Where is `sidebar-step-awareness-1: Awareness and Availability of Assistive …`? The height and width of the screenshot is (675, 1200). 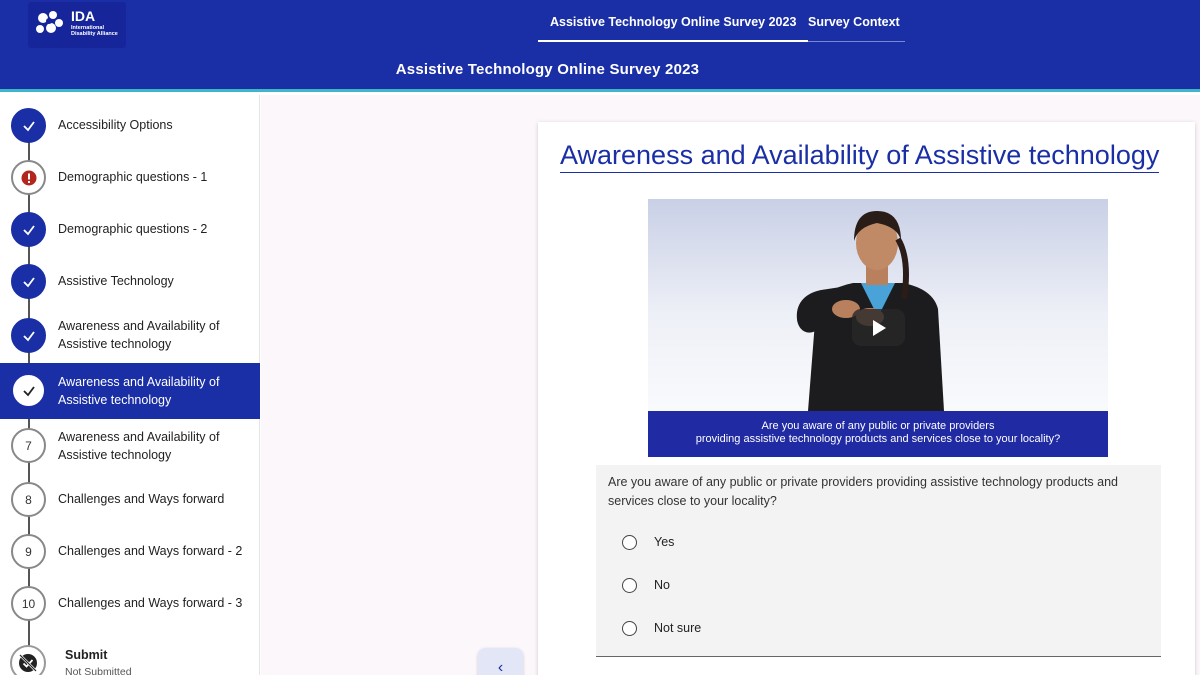 sidebar-step-awareness-1: Awareness and Availability of Assistive … is located at coordinates (130, 335).